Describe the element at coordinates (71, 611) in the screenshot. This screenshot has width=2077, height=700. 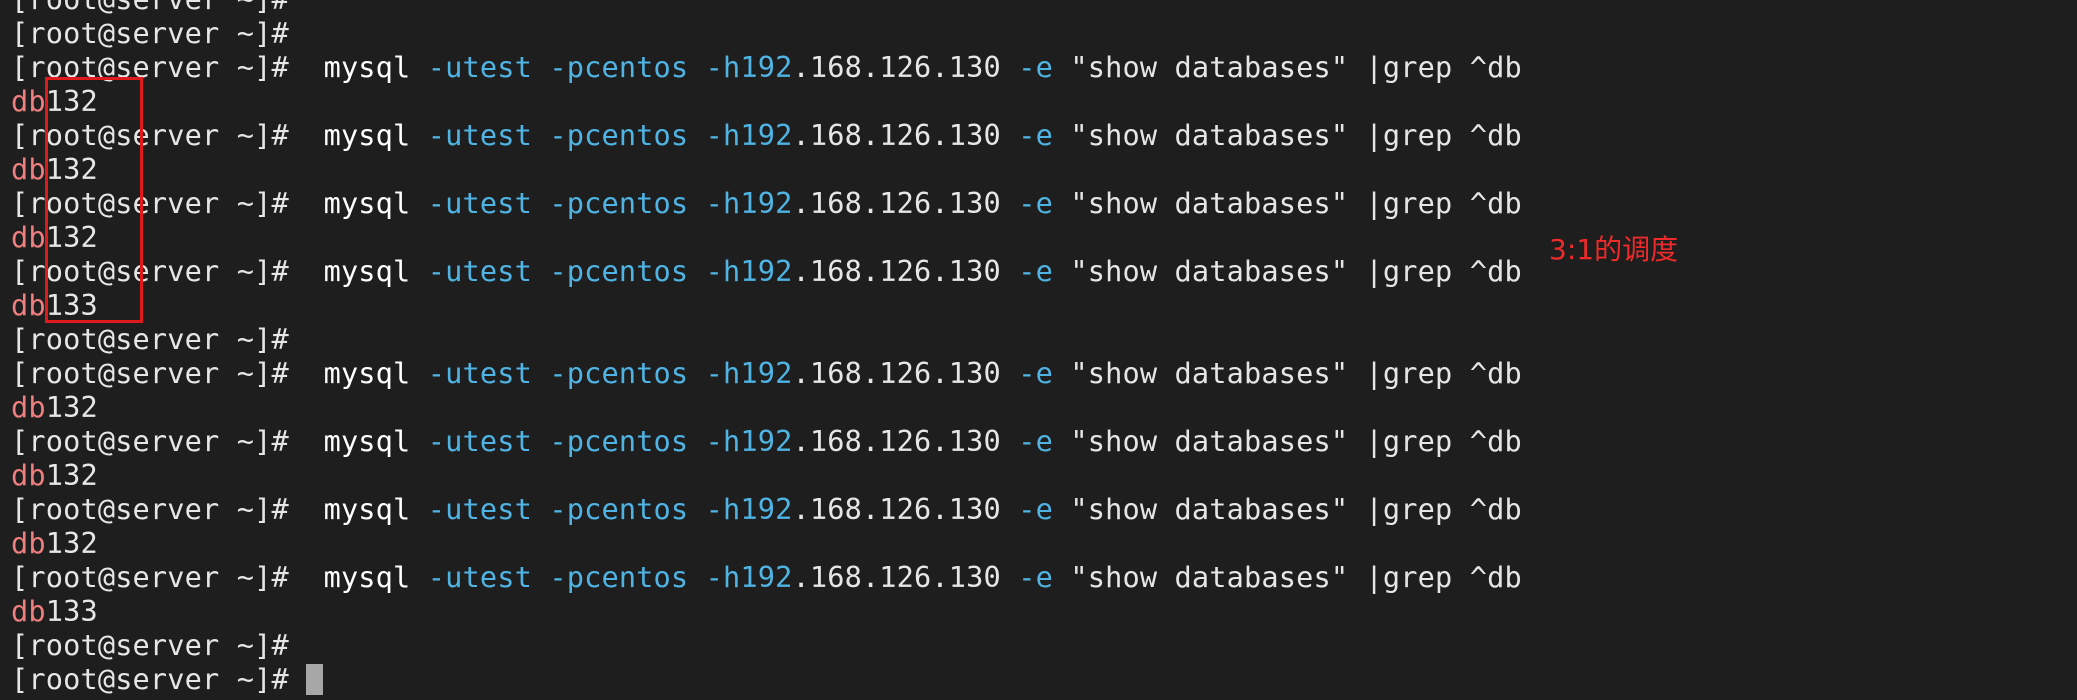
I see `db-number: 133` at that location.